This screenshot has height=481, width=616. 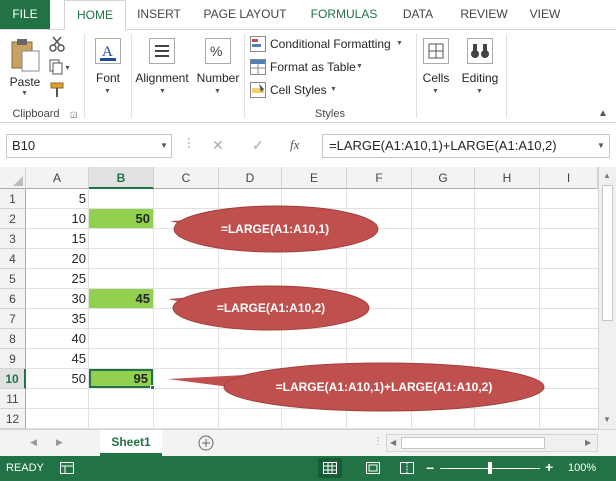 I want to click on conditional-formatting-label: Conditional Formatting, so click(x=330, y=44).